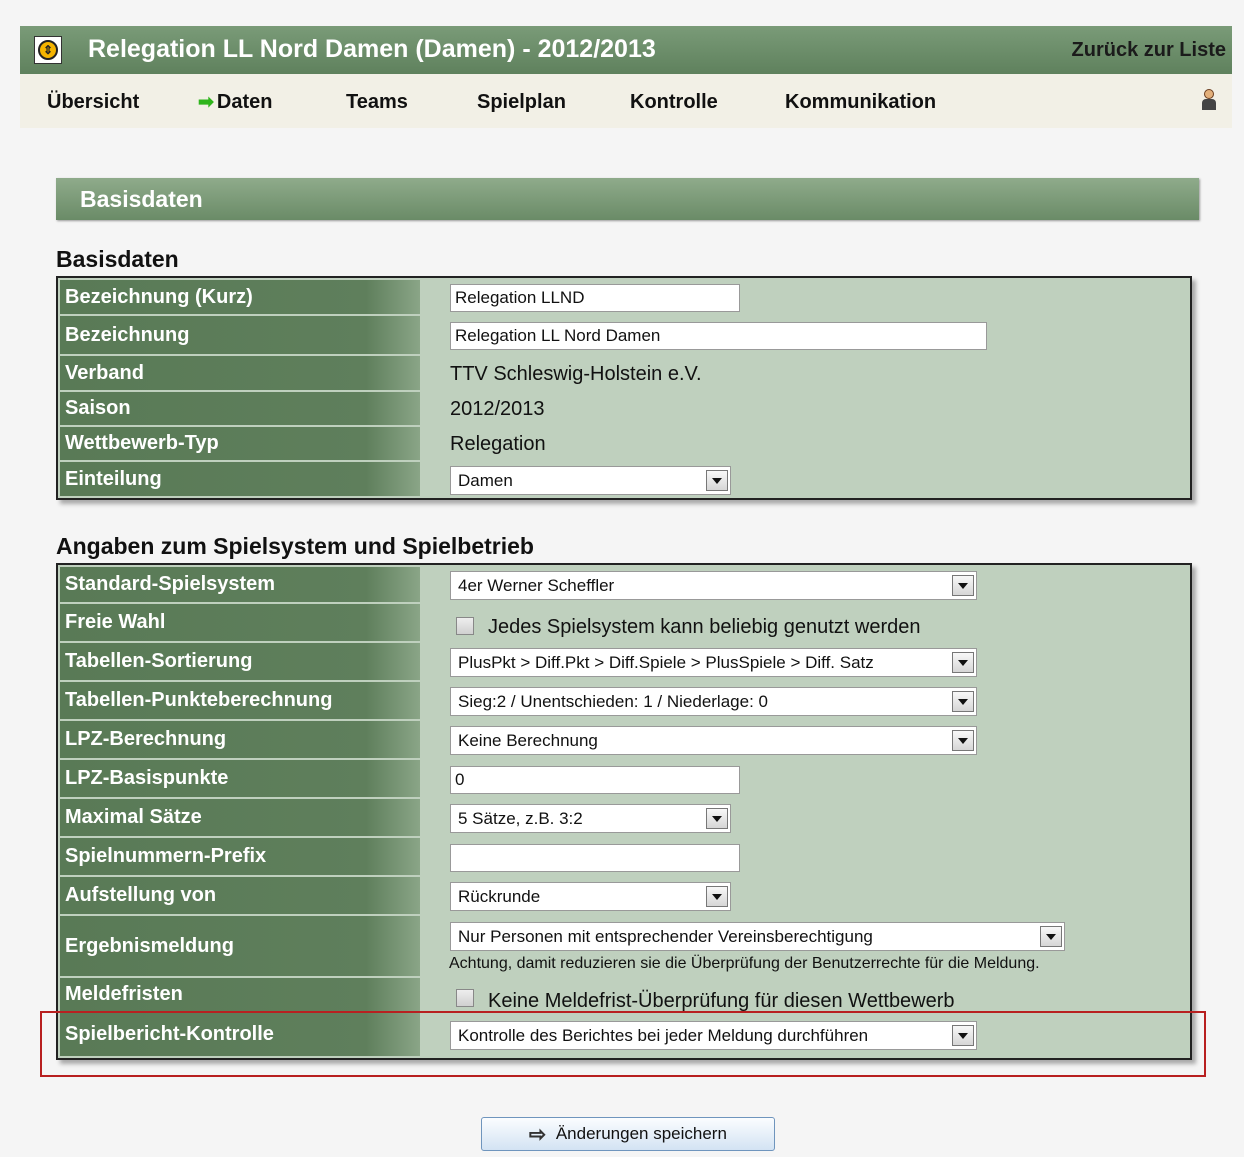 The height and width of the screenshot is (1157, 1244). I want to click on label-standard-spielsystem: Standard-Spielsystem, so click(240, 584).